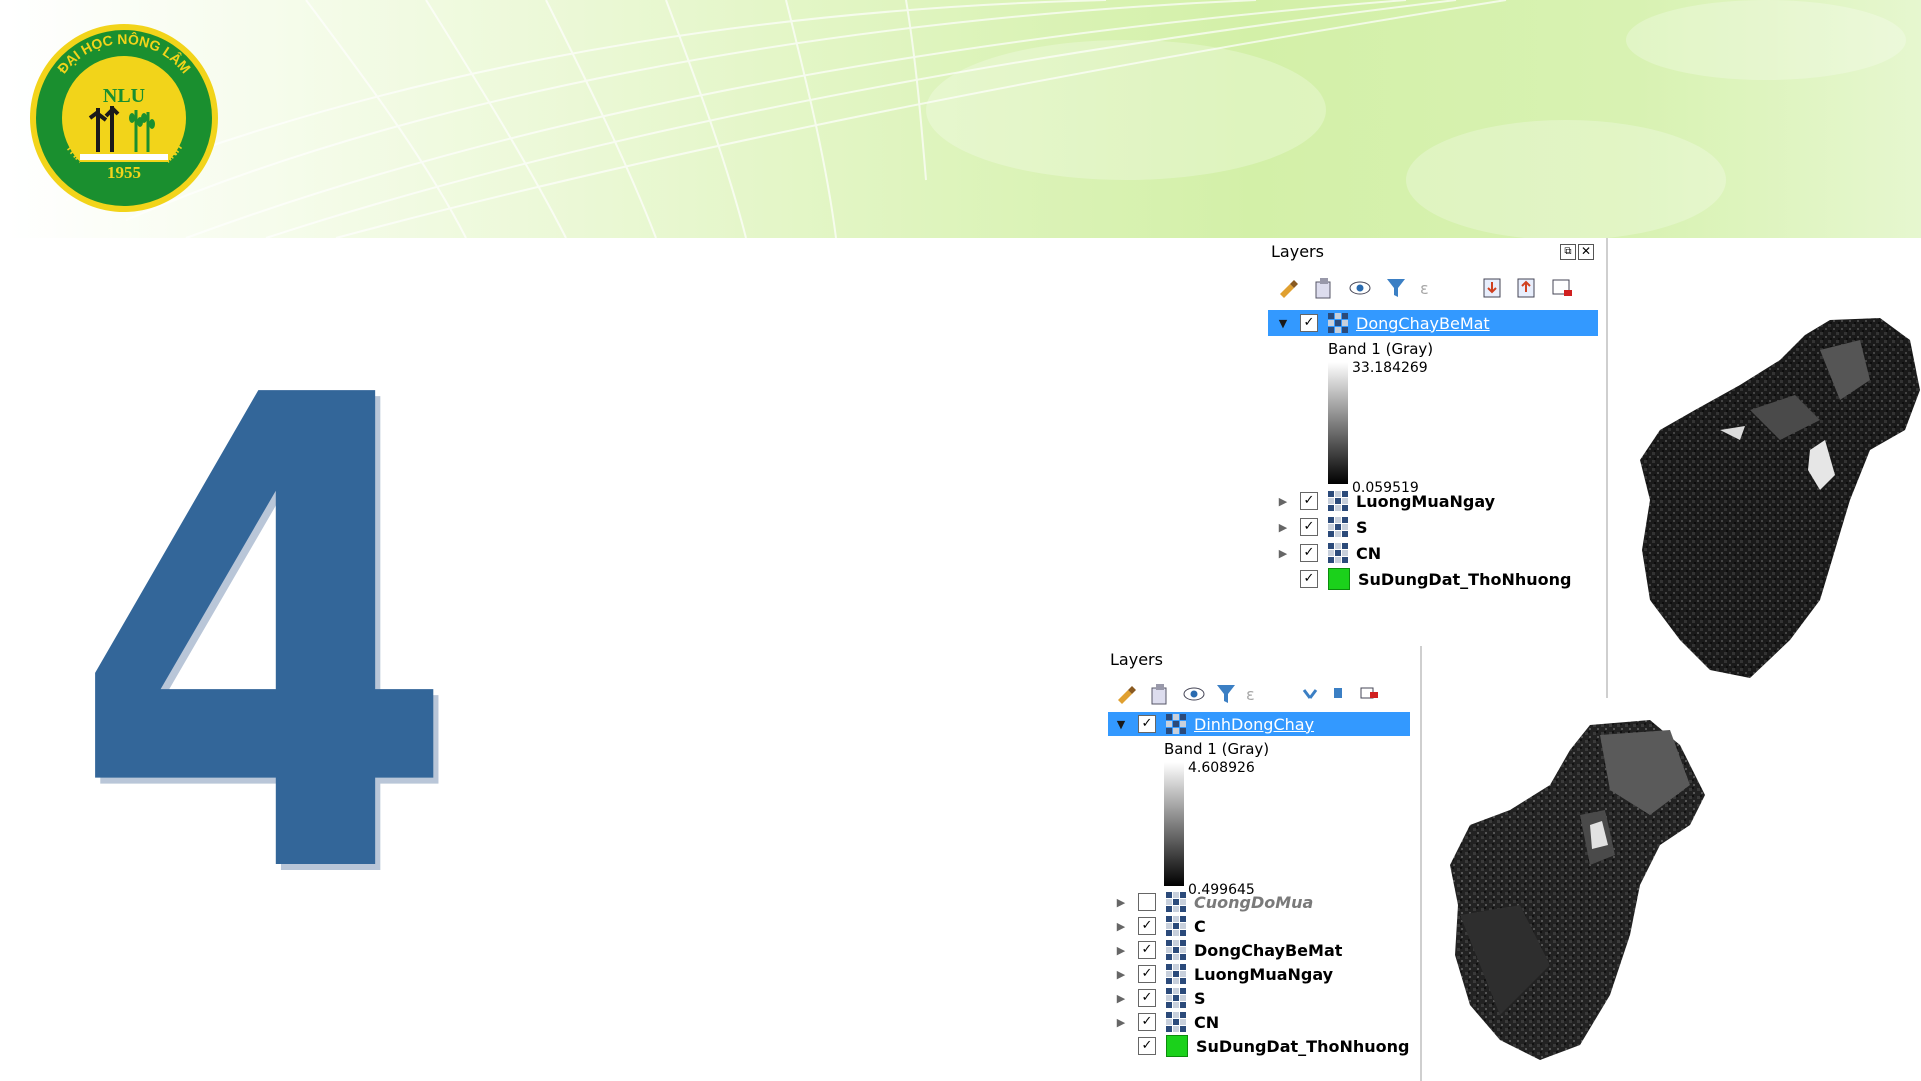  What do you see at coordinates (1200, 926) in the screenshot?
I see `layer-name: C` at bounding box center [1200, 926].